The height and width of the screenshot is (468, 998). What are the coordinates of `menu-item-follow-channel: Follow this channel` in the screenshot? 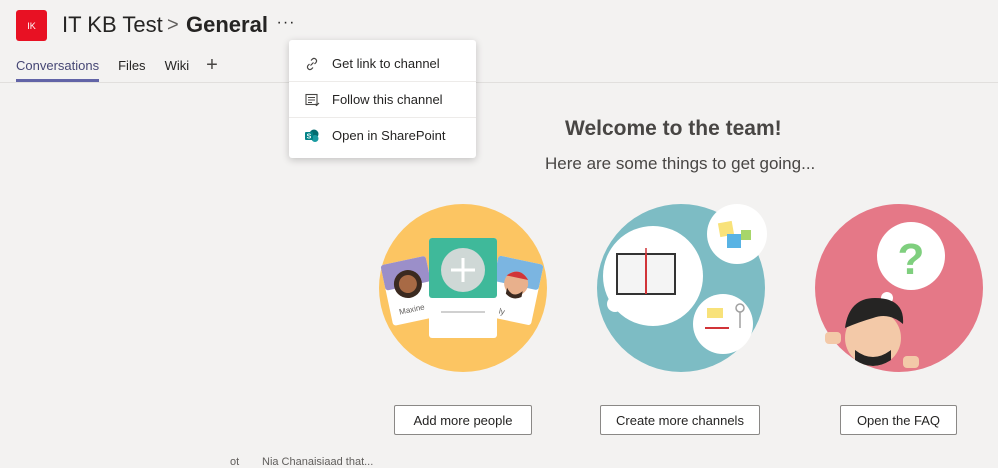 It's located at (382, 99).